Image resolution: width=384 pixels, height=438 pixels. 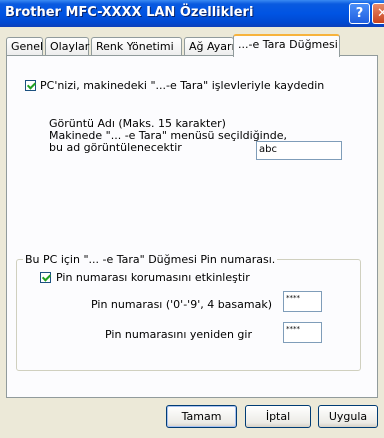 What do you see at coordinates (348, 416) in the screenshot?
I see `apply-button: Uygula` at bounding box center [348, 416].